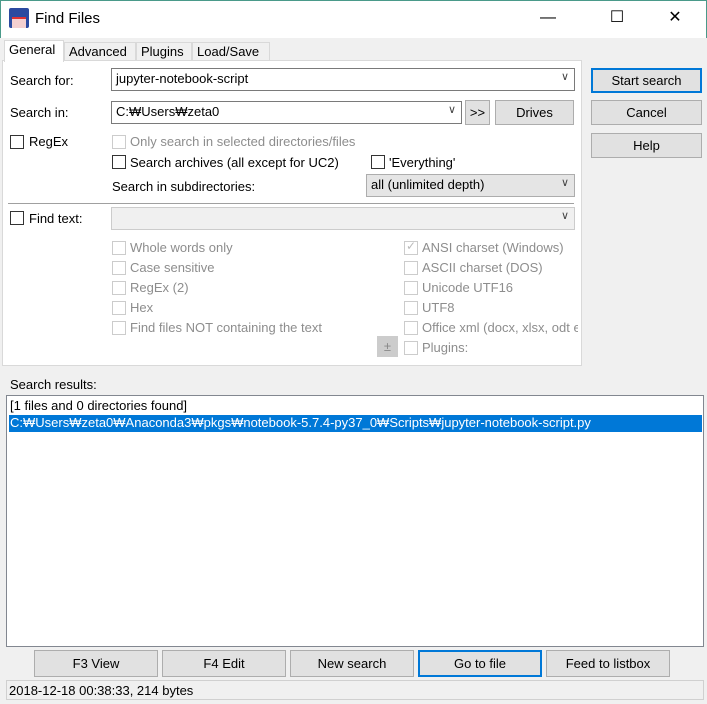 The height and width of the screenshot is (704, 707). What do you see at coordinates (168, 111) in the screenshot?
I see `search-in-value: C:₩Users₩zeta0` at bounding box center [168, 111].